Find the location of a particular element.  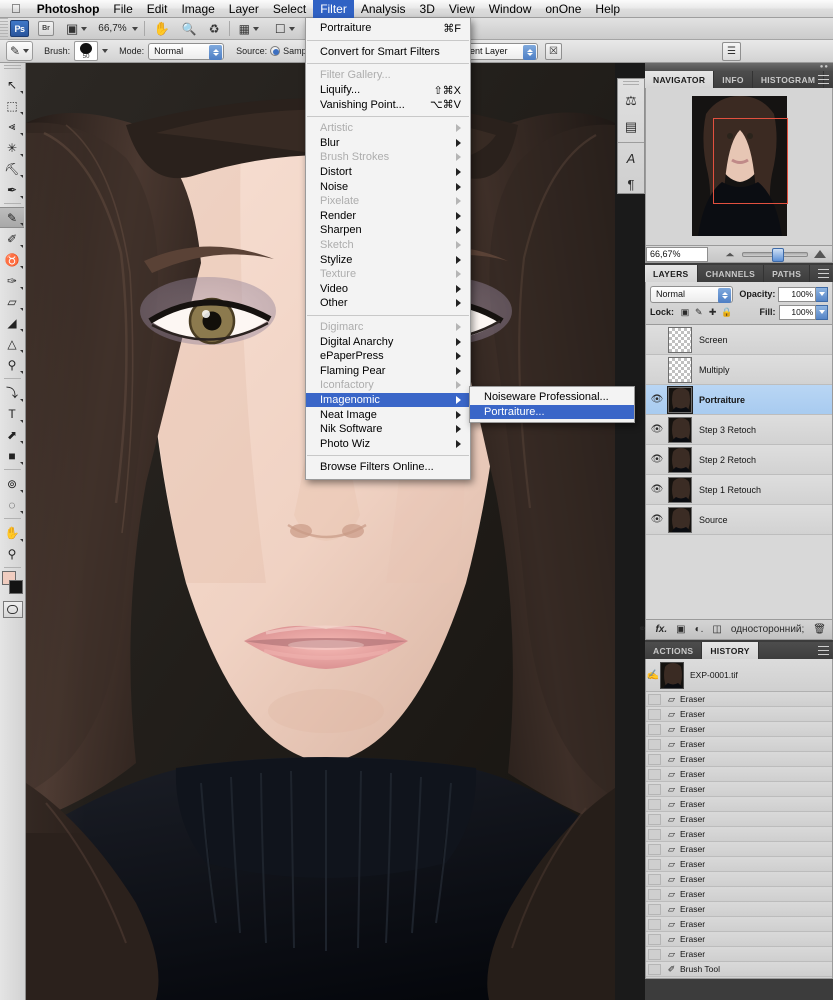

tab-actions: ACTIONS is located at coordinates (674, 650).